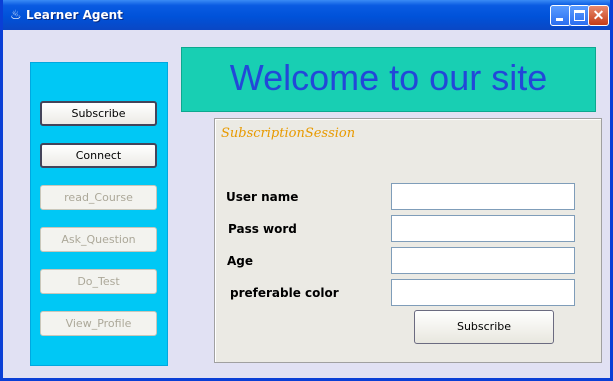 The height and width of the screenshot is (381, 613). What do you see at coordinates (559, 19) in the screenshot?
I see `minimize-icon` at bounding box center [559, 19].